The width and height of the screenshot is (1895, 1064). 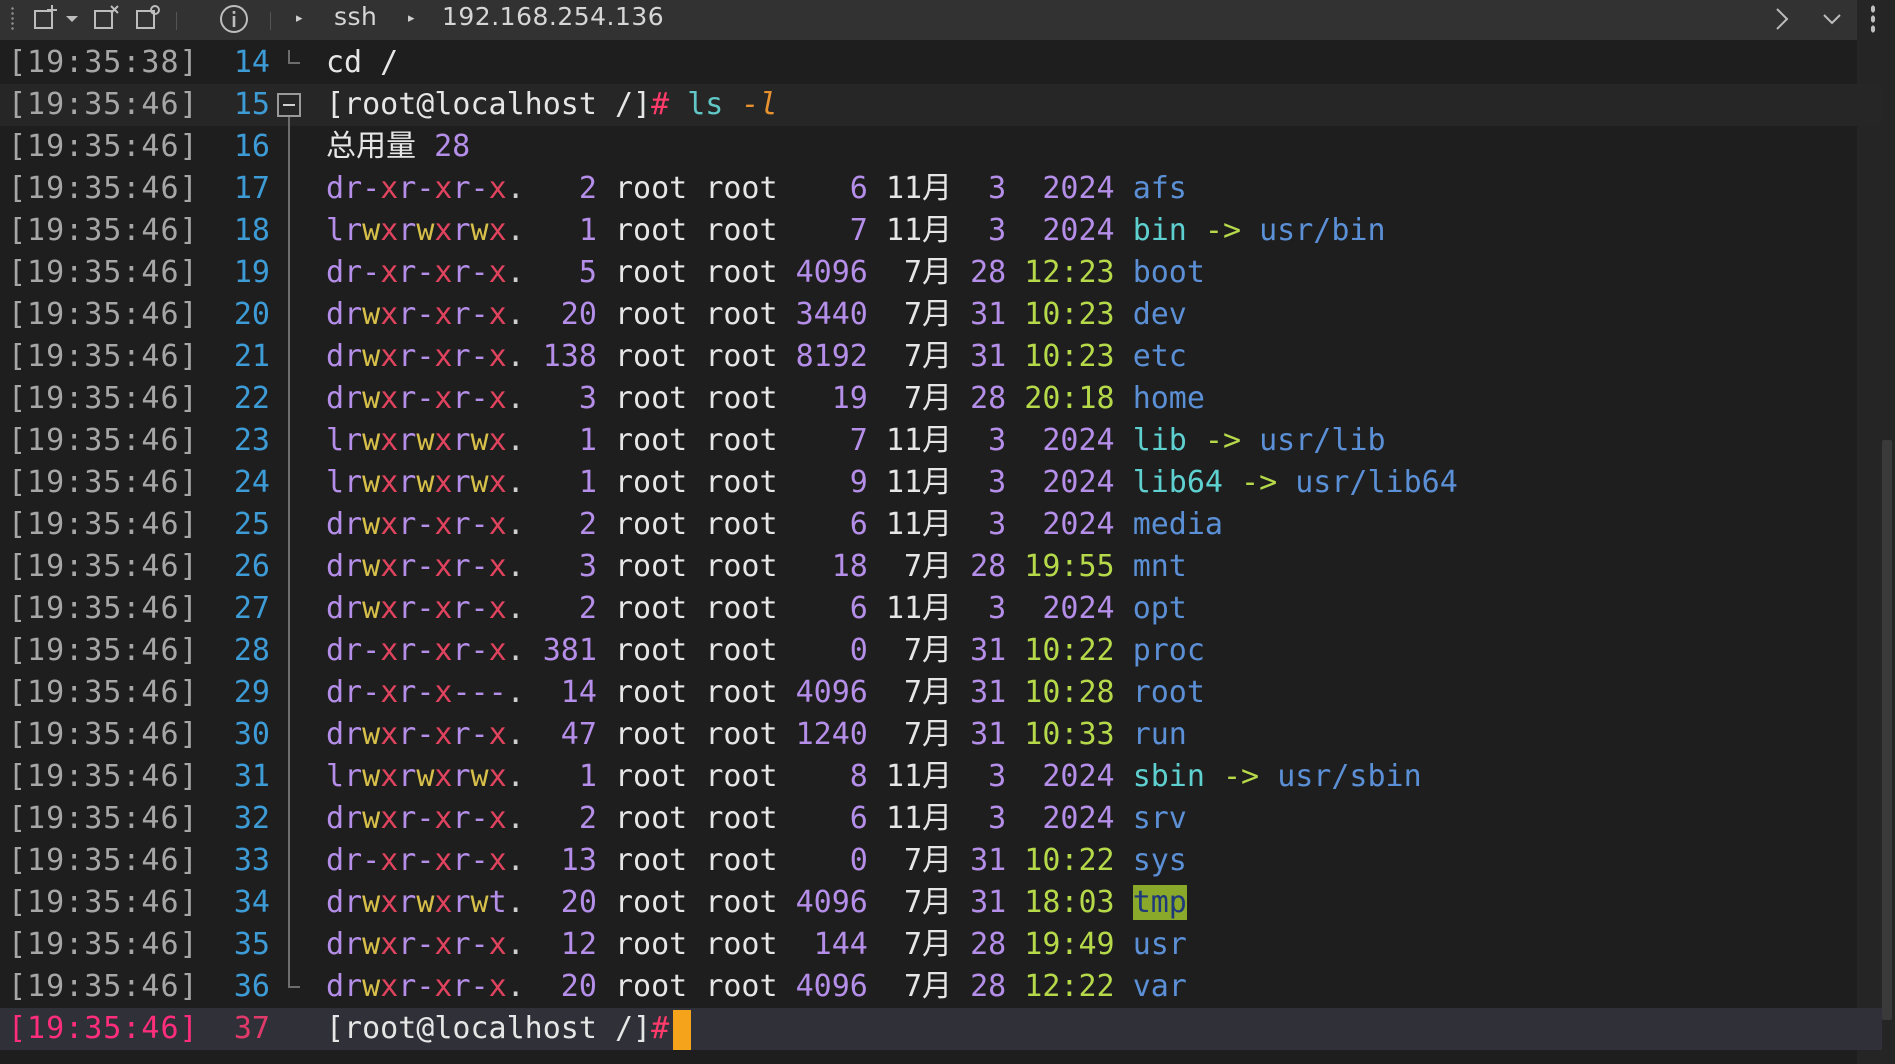 What do you see at coordinates (928, 20) in the screenshot?
I see `terminal-toolbar: ▸ ssh ▸ 192.168.254.136` at bounding box center [928, 20].